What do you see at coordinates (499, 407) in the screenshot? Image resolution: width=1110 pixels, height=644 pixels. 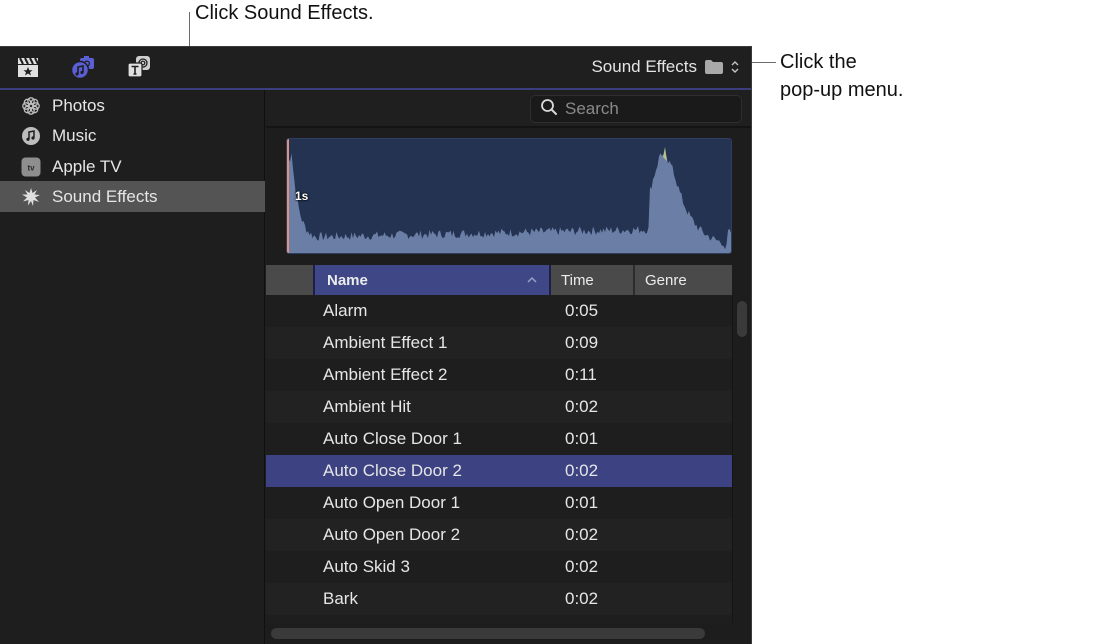 I see `table-row: Ambient Hit 0:02` at bounding box center [499, 407].